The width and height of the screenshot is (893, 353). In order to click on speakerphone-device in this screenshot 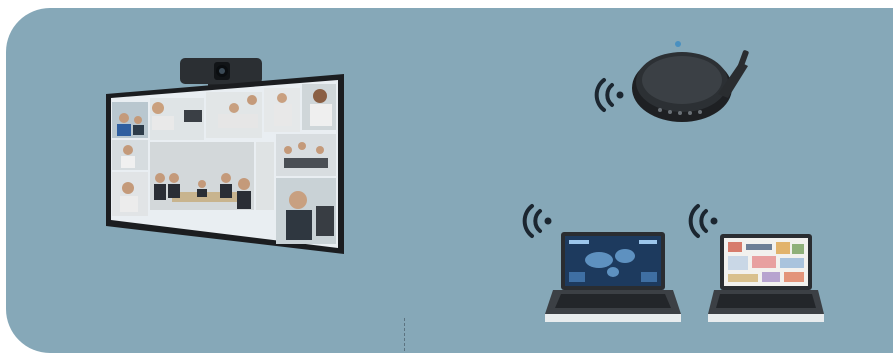, I will do `click(690, 81)`.